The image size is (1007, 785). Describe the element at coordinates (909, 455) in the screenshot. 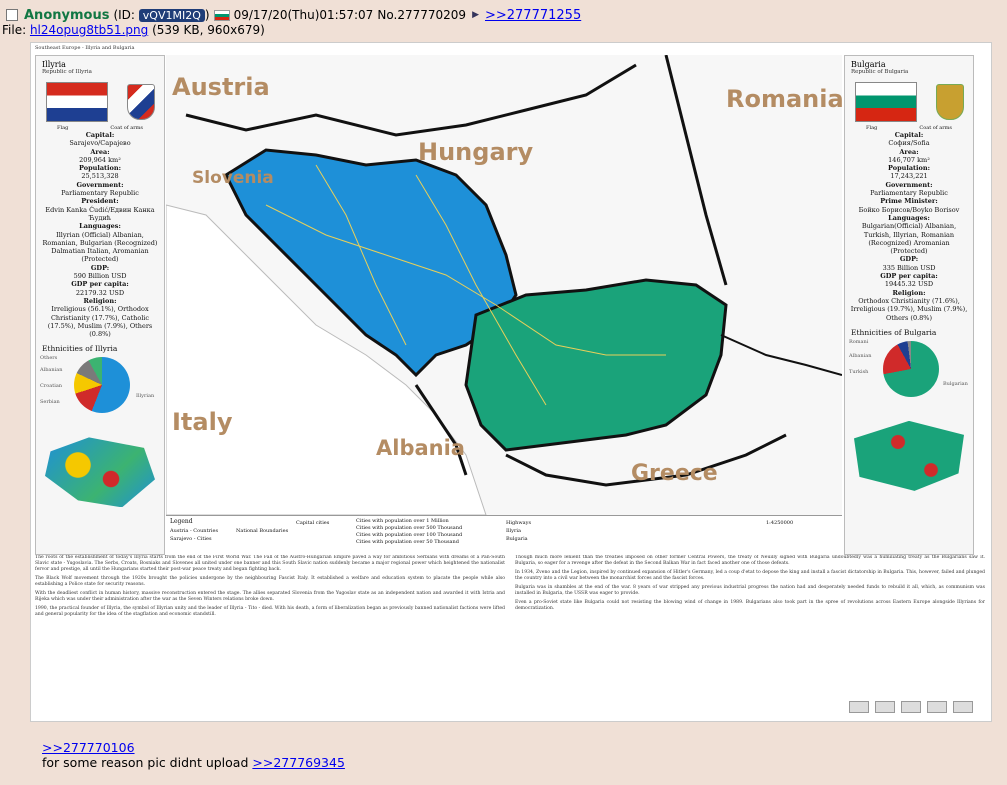

I see `bulgaria-ethnic-map` at that location.